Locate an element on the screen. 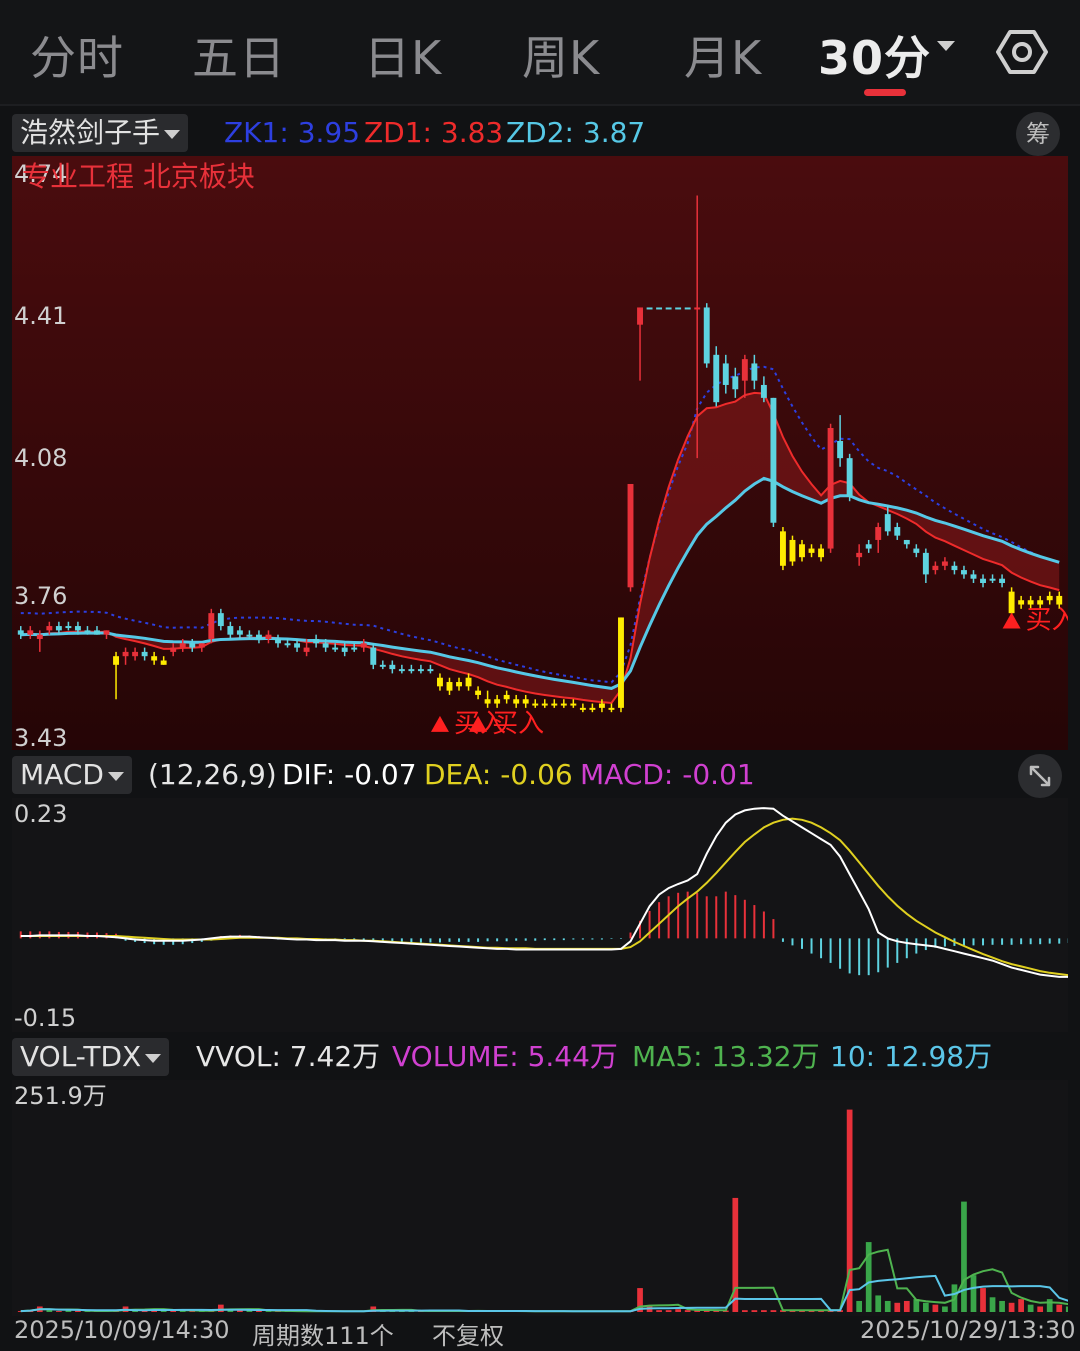 The image size is (1080, 1351). end-timestamp: 2025/10/29/13:30 is located at coordinates (968, 1330).